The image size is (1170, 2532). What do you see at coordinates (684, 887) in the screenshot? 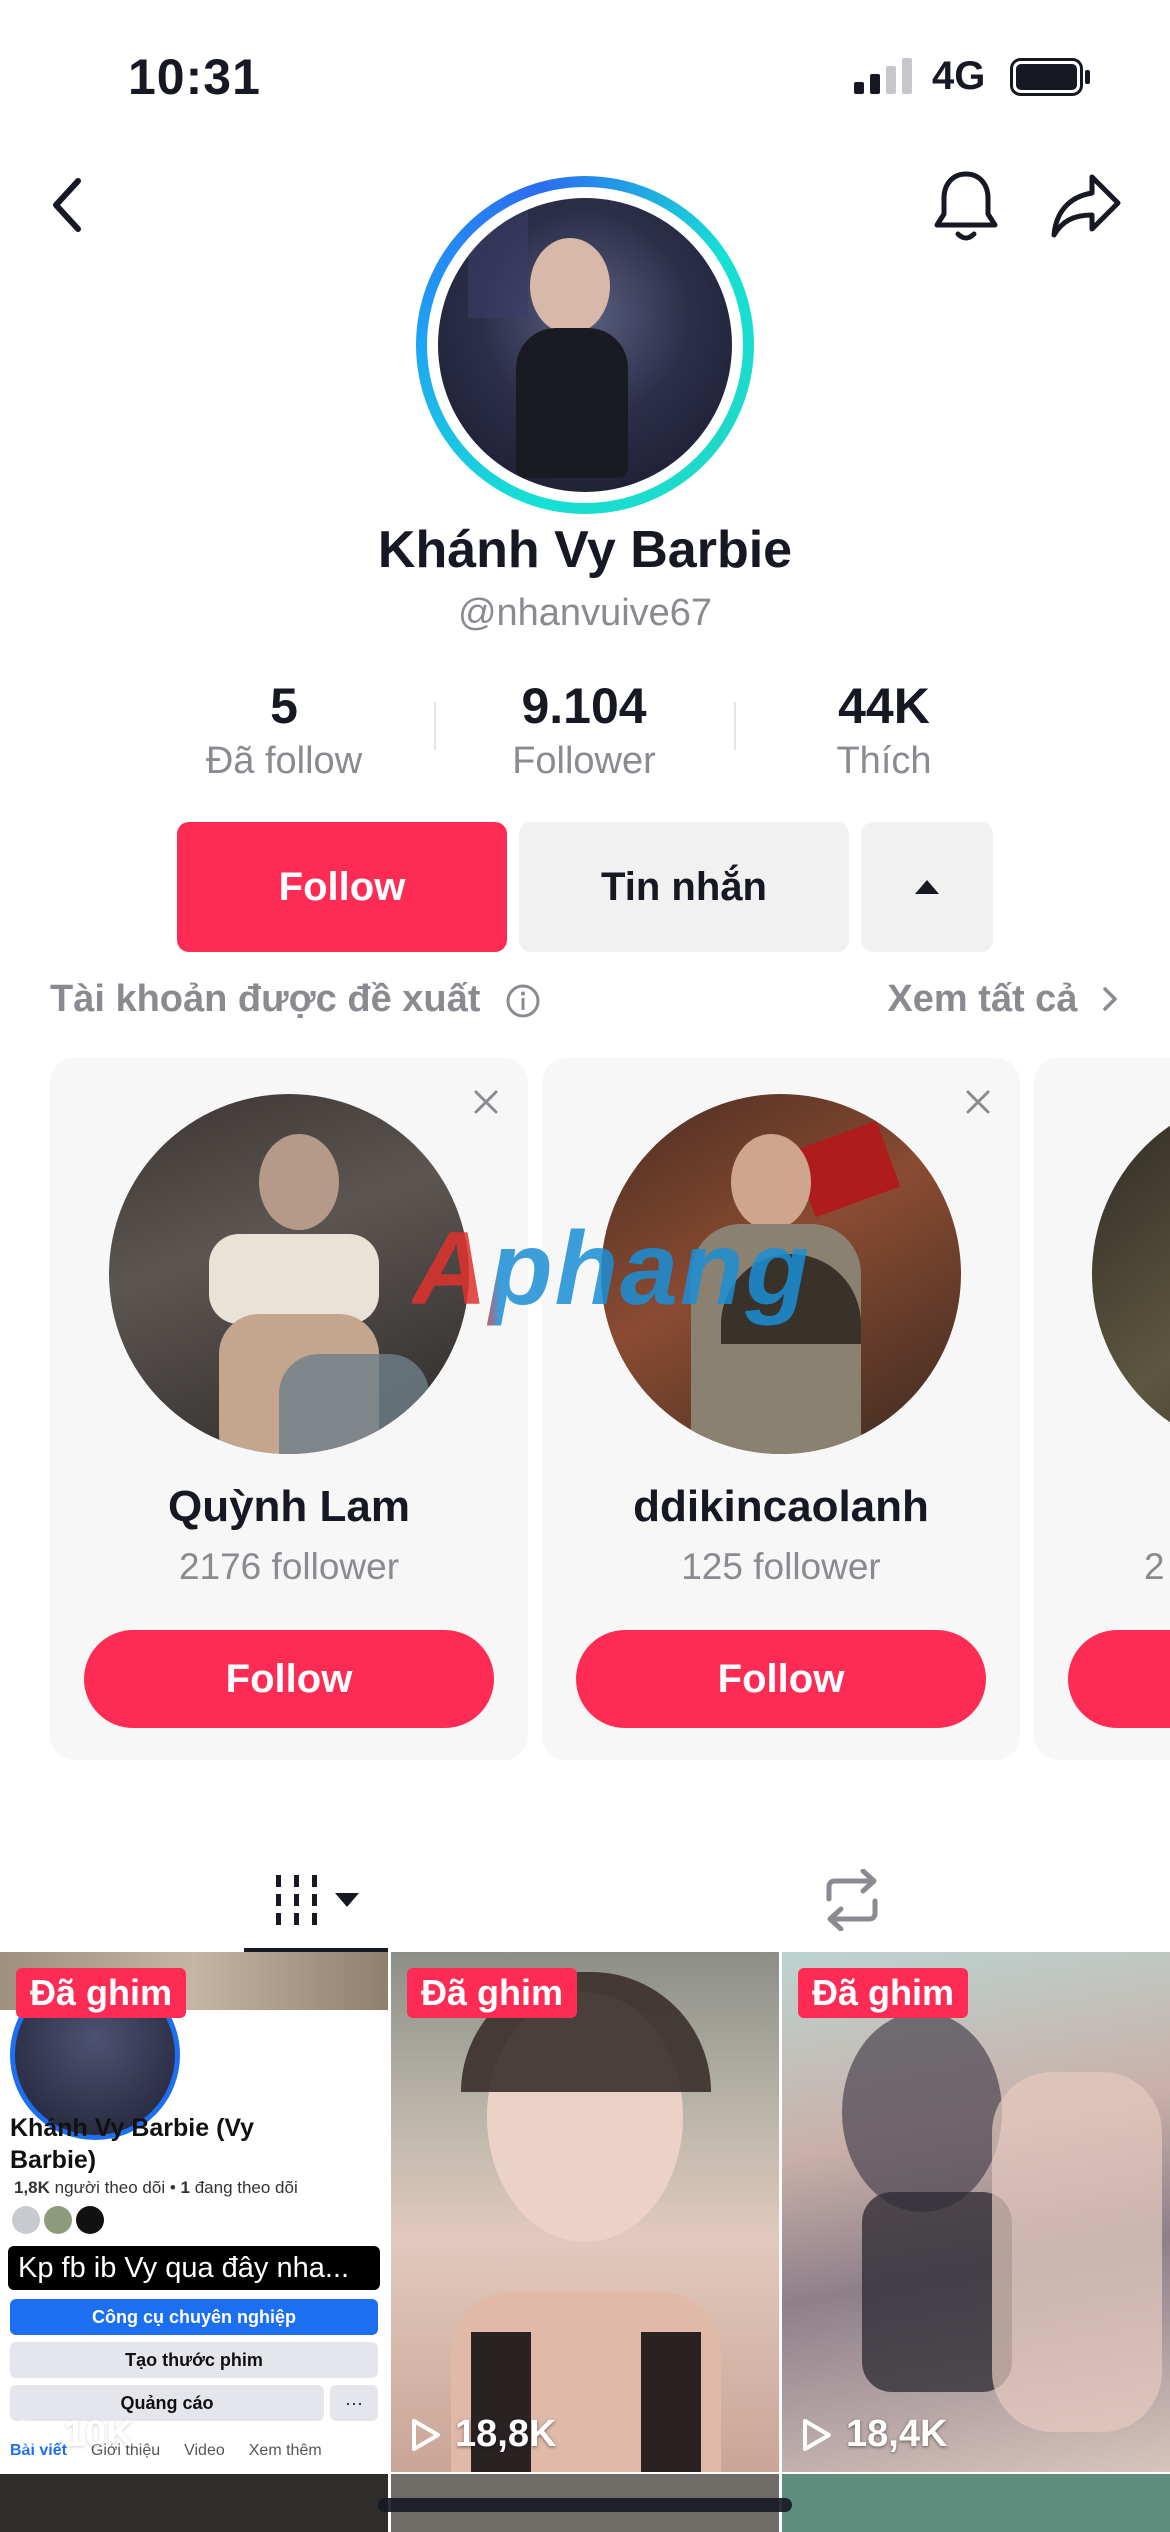
I see `message-button: Tin nhắn` at bounding box center [684, 887].